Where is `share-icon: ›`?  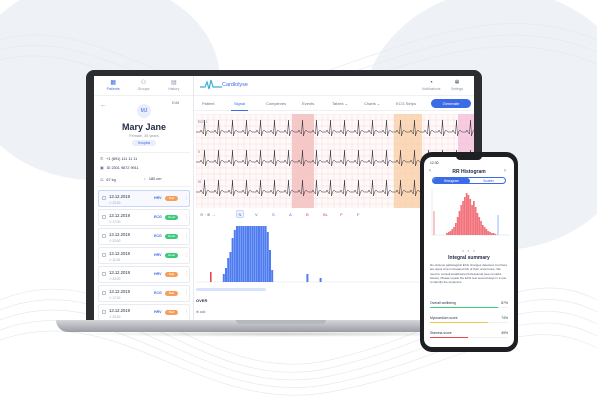
share-icon: › is located at coordinates (505, 171).